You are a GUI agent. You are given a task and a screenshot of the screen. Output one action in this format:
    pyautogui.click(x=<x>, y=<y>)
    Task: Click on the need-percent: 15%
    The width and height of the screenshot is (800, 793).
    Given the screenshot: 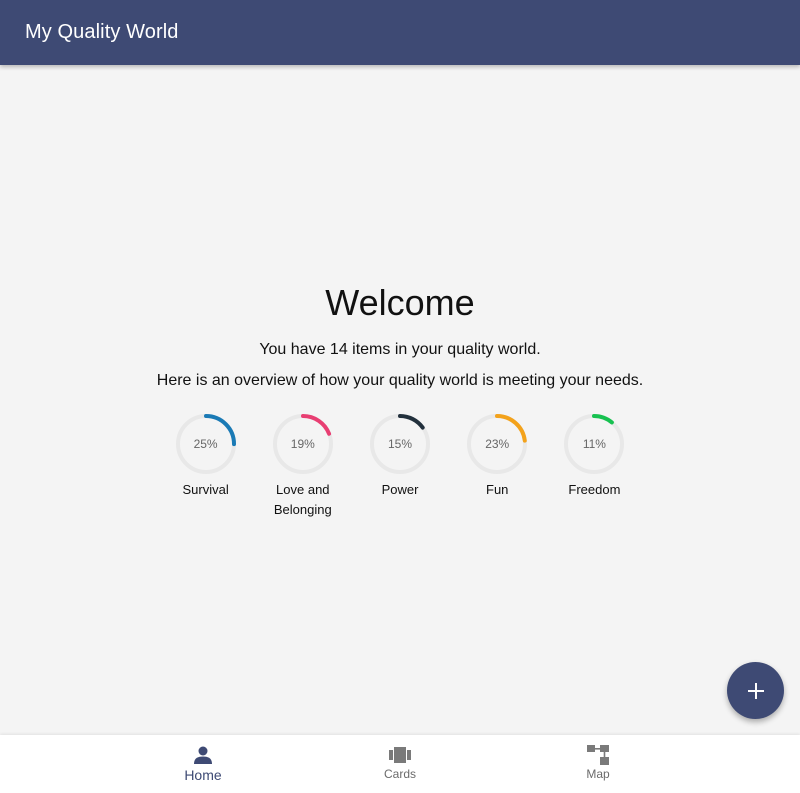 What is the action you would take?
    pyautogui.click(x=400, y=444)
    